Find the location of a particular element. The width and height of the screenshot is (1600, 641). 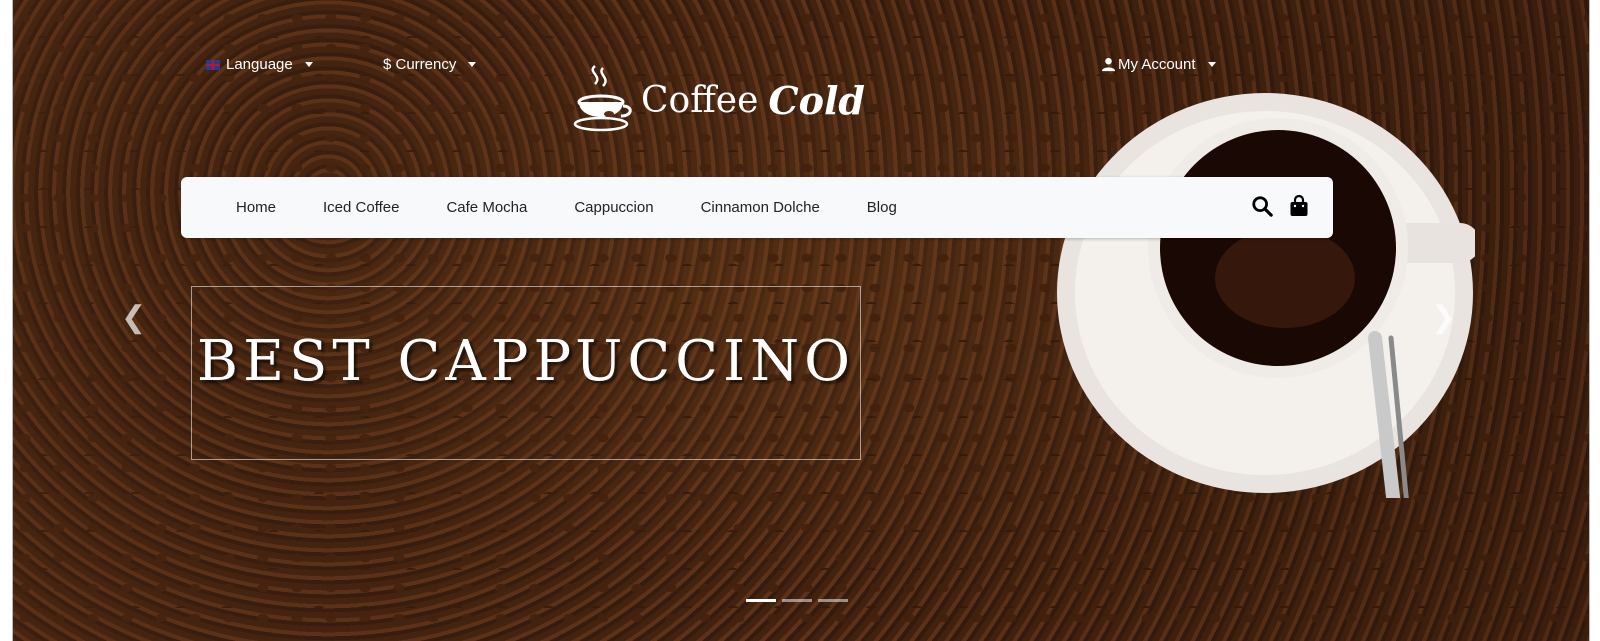

hero-caption-box: BEST CAPPUCCINO is located at coordinates (526, 373).